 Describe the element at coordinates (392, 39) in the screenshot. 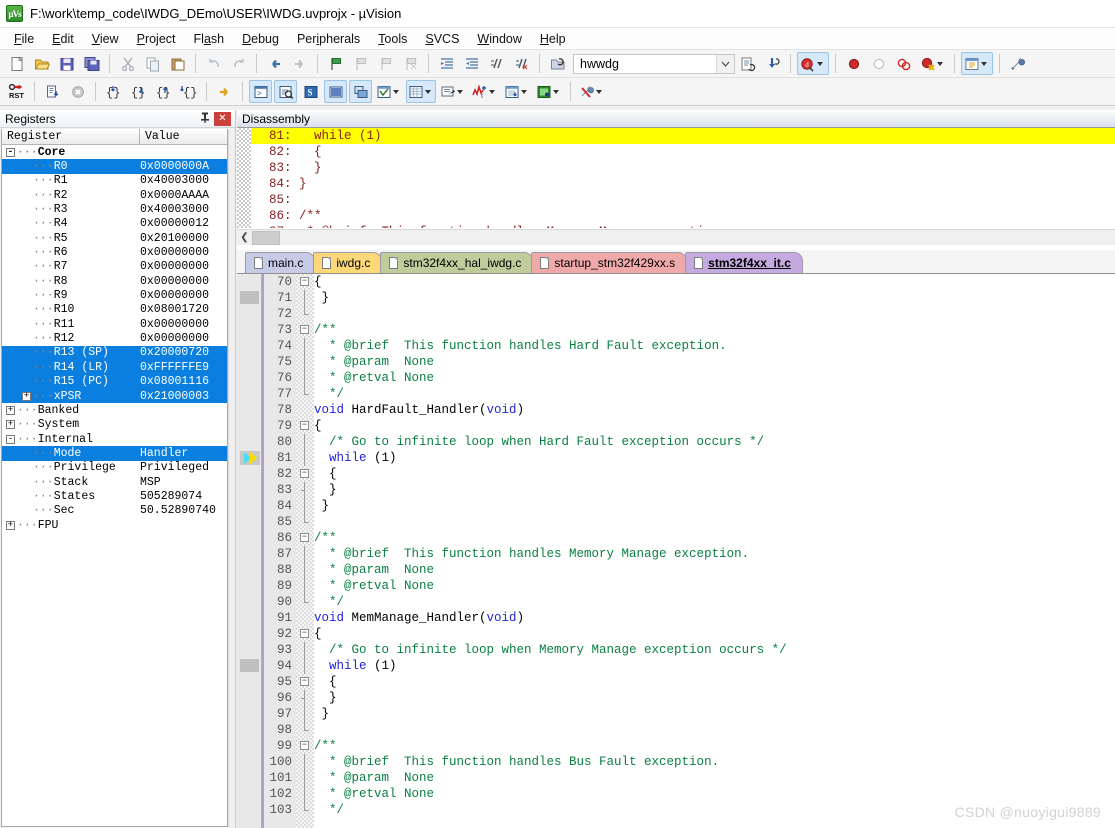

I see `menu-item-tools: Tools` at that location.